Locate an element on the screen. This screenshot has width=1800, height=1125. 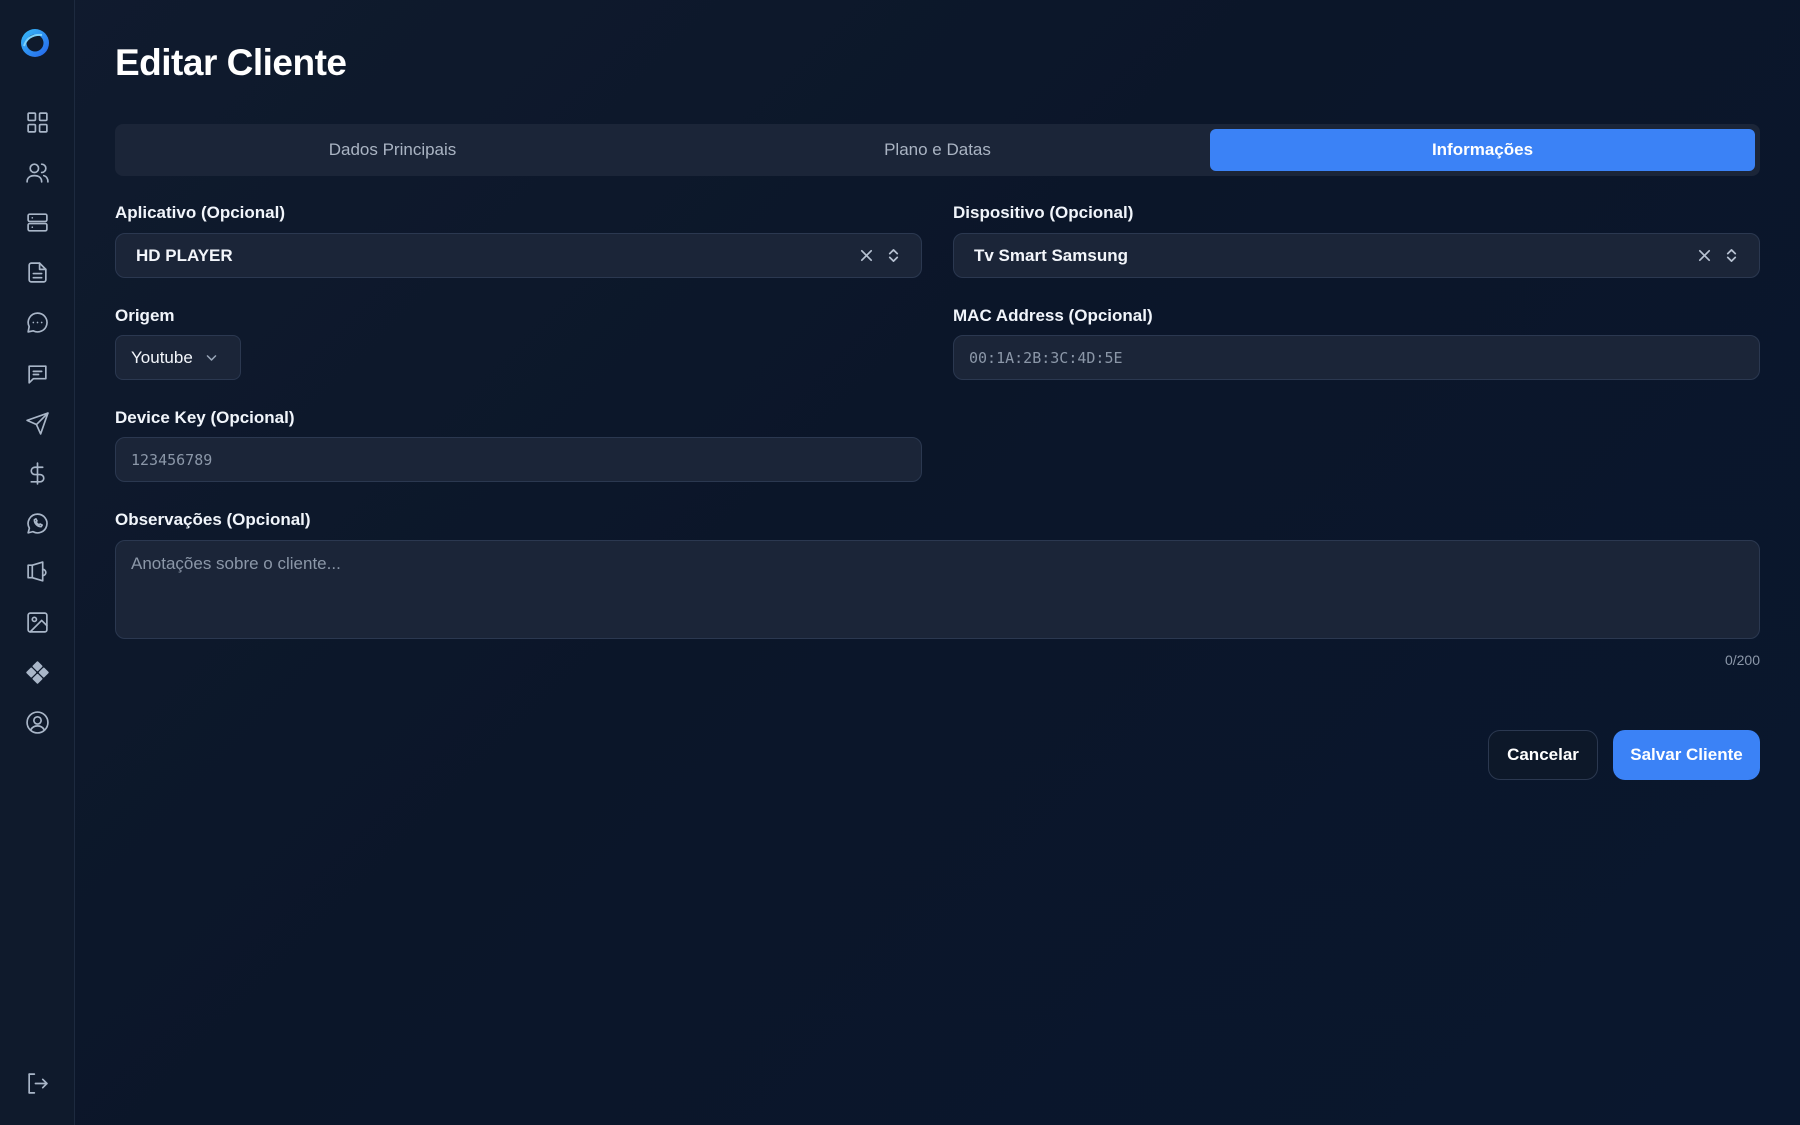
save-client-button: Salvar Cliente is located at coordinates (1686, 755).